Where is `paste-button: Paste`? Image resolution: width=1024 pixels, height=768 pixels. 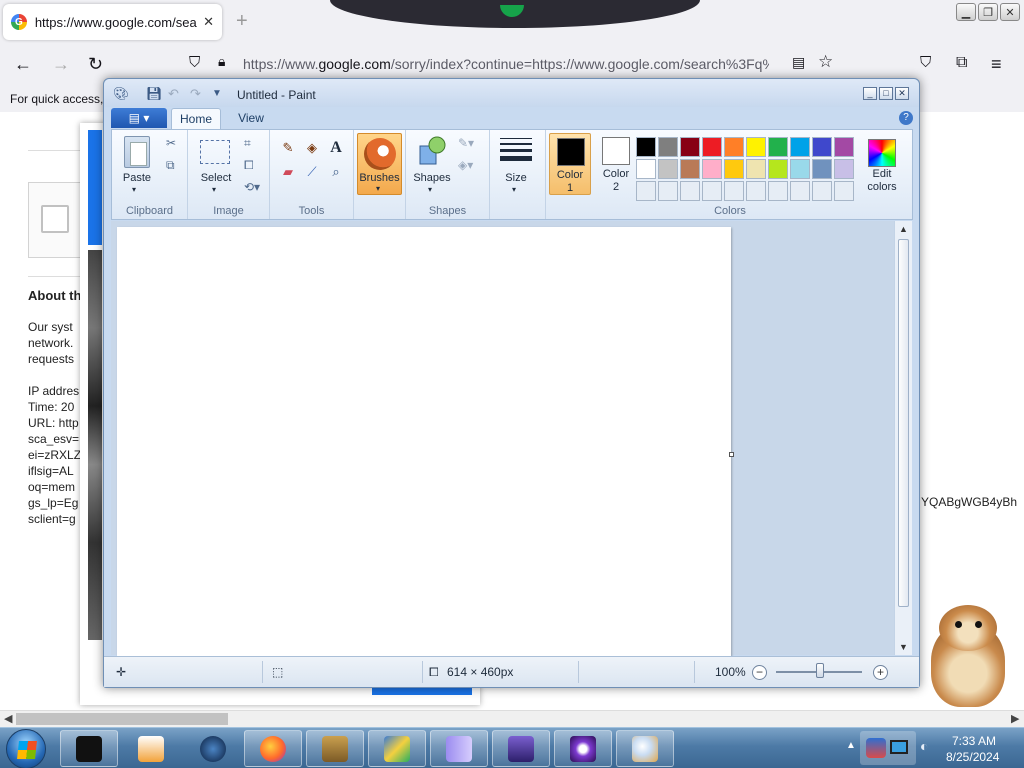
paste-button: Paste is located at coordinates (137, 178).